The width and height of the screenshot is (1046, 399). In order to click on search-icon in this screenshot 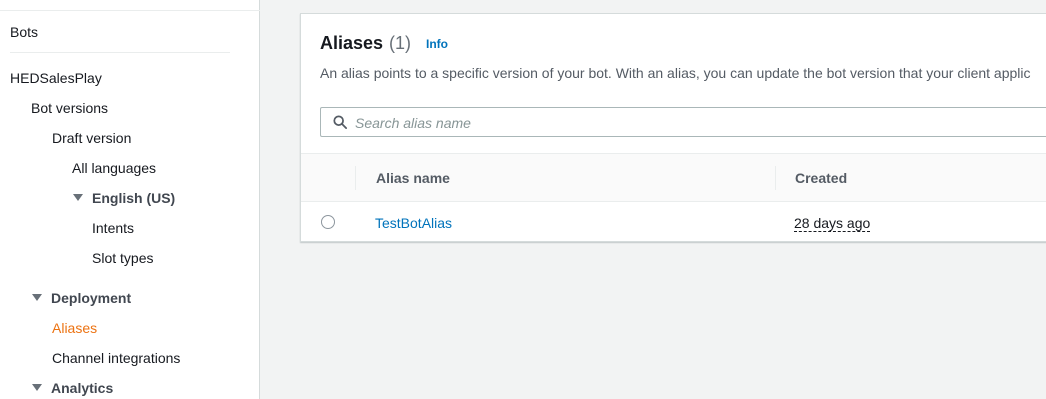, I will do `click(340, 122)`.